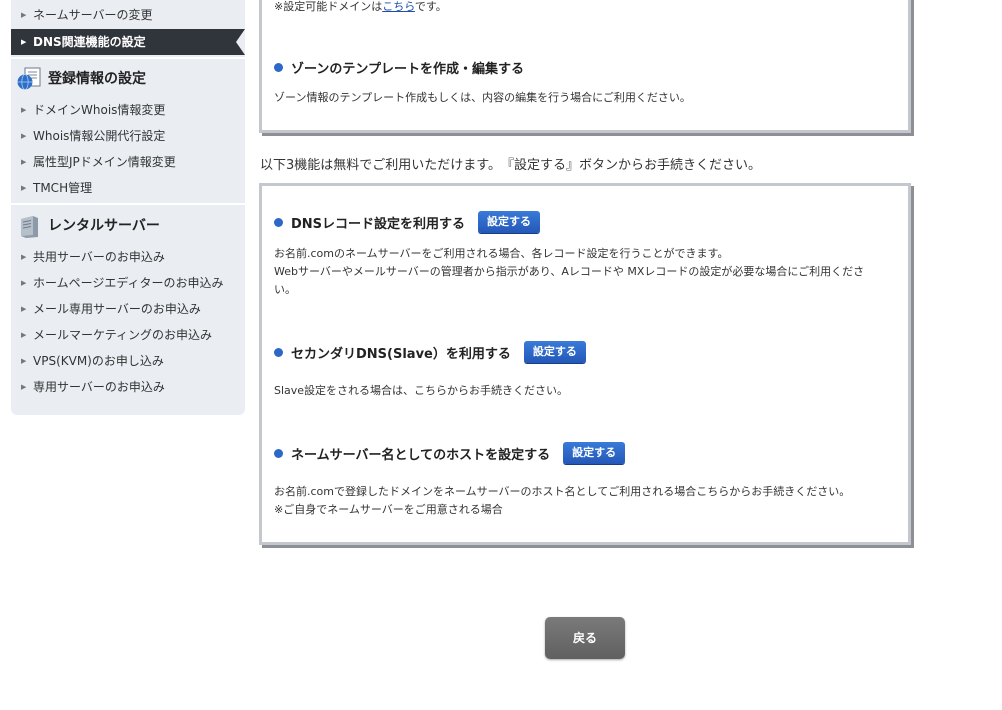  Describe the element at coordinates (29, 78) in the screenshot. I see `globe-document-icon` at that location.